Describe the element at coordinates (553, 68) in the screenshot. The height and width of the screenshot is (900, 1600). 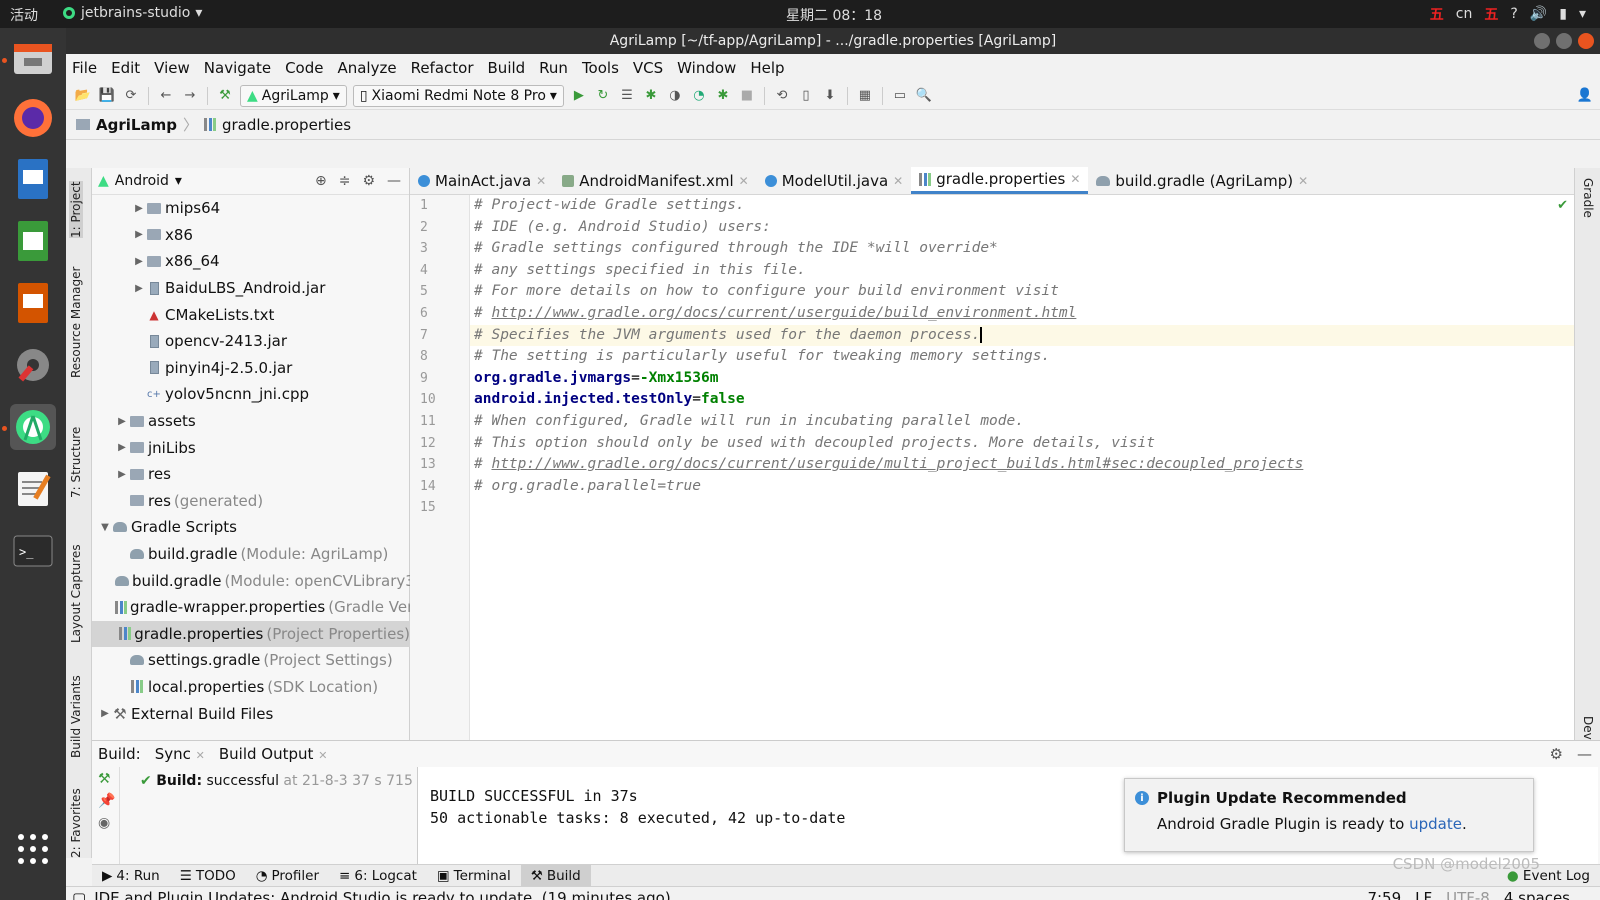
I see `menu-run: Run` at that location.